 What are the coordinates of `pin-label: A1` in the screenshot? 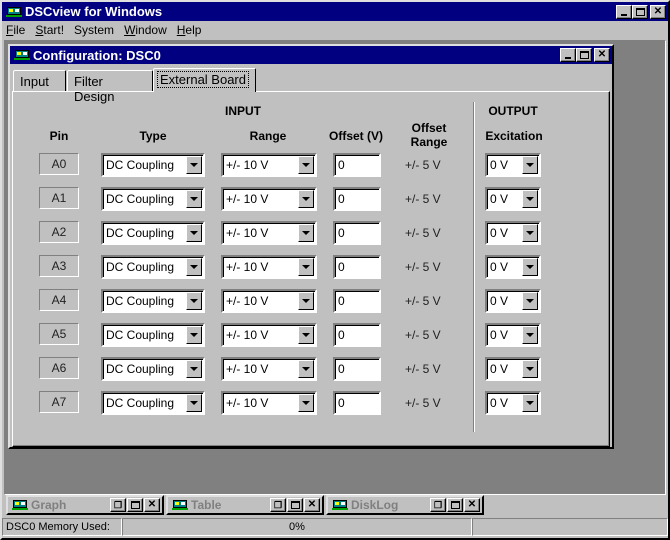 It's located at (59, 198).